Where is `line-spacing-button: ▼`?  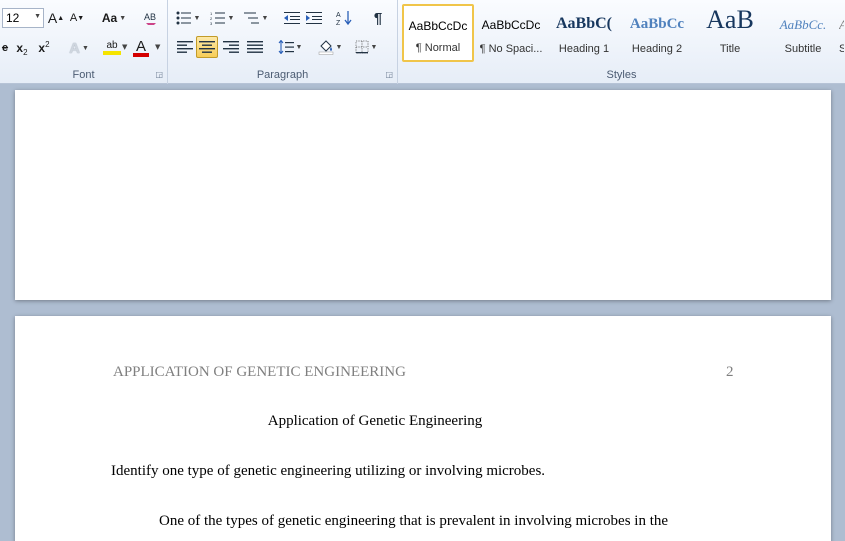 line-spacing-button: ▼ is located at coordinates (290, 47).